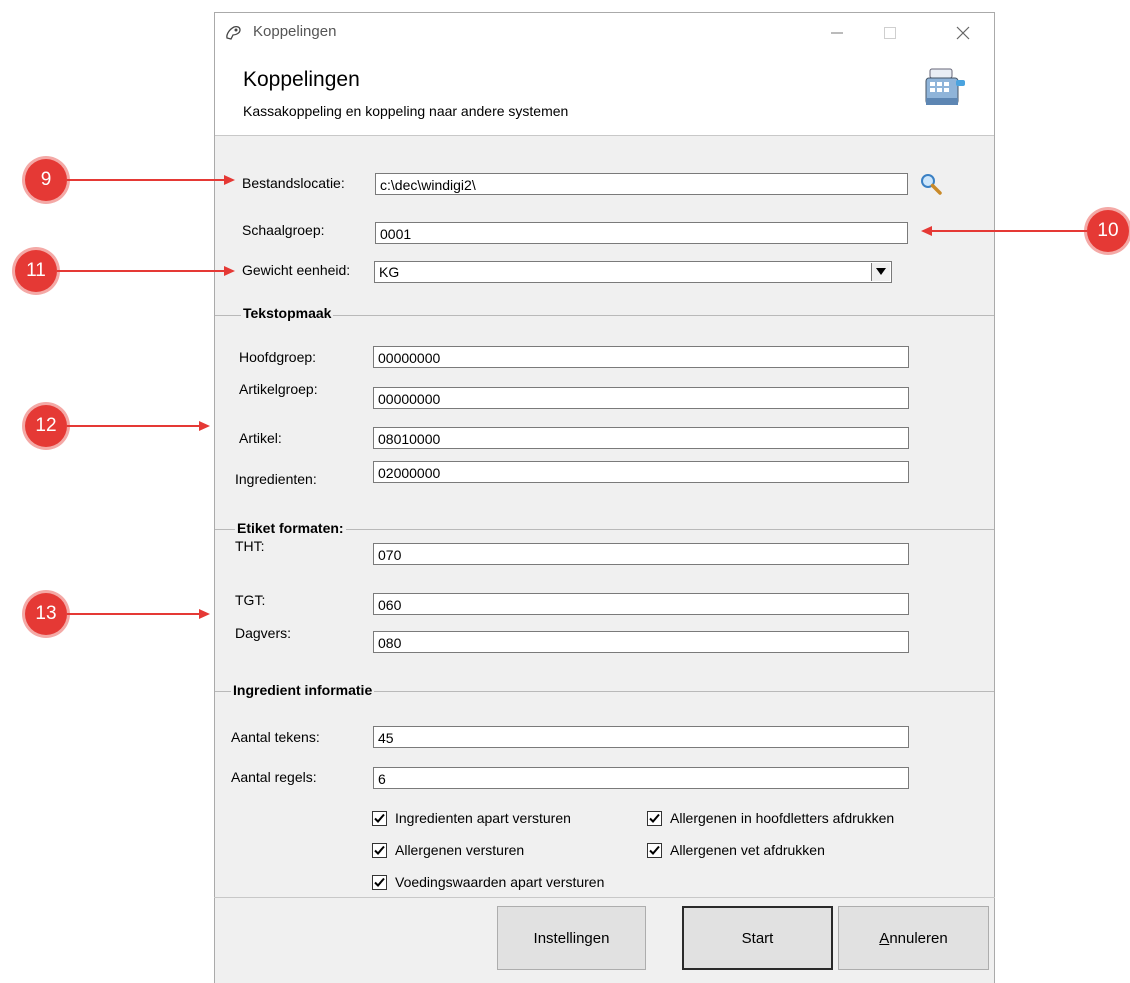  What do you see at coordinates (46, 614) in the screenshot?
I see `callout-badge-13: 13` at bounding box center [46, 614].